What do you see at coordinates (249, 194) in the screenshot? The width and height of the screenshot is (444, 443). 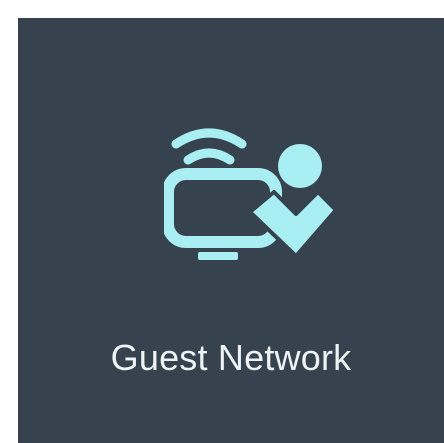 I see `guest-network-icon` at bounding box center [249, 194].